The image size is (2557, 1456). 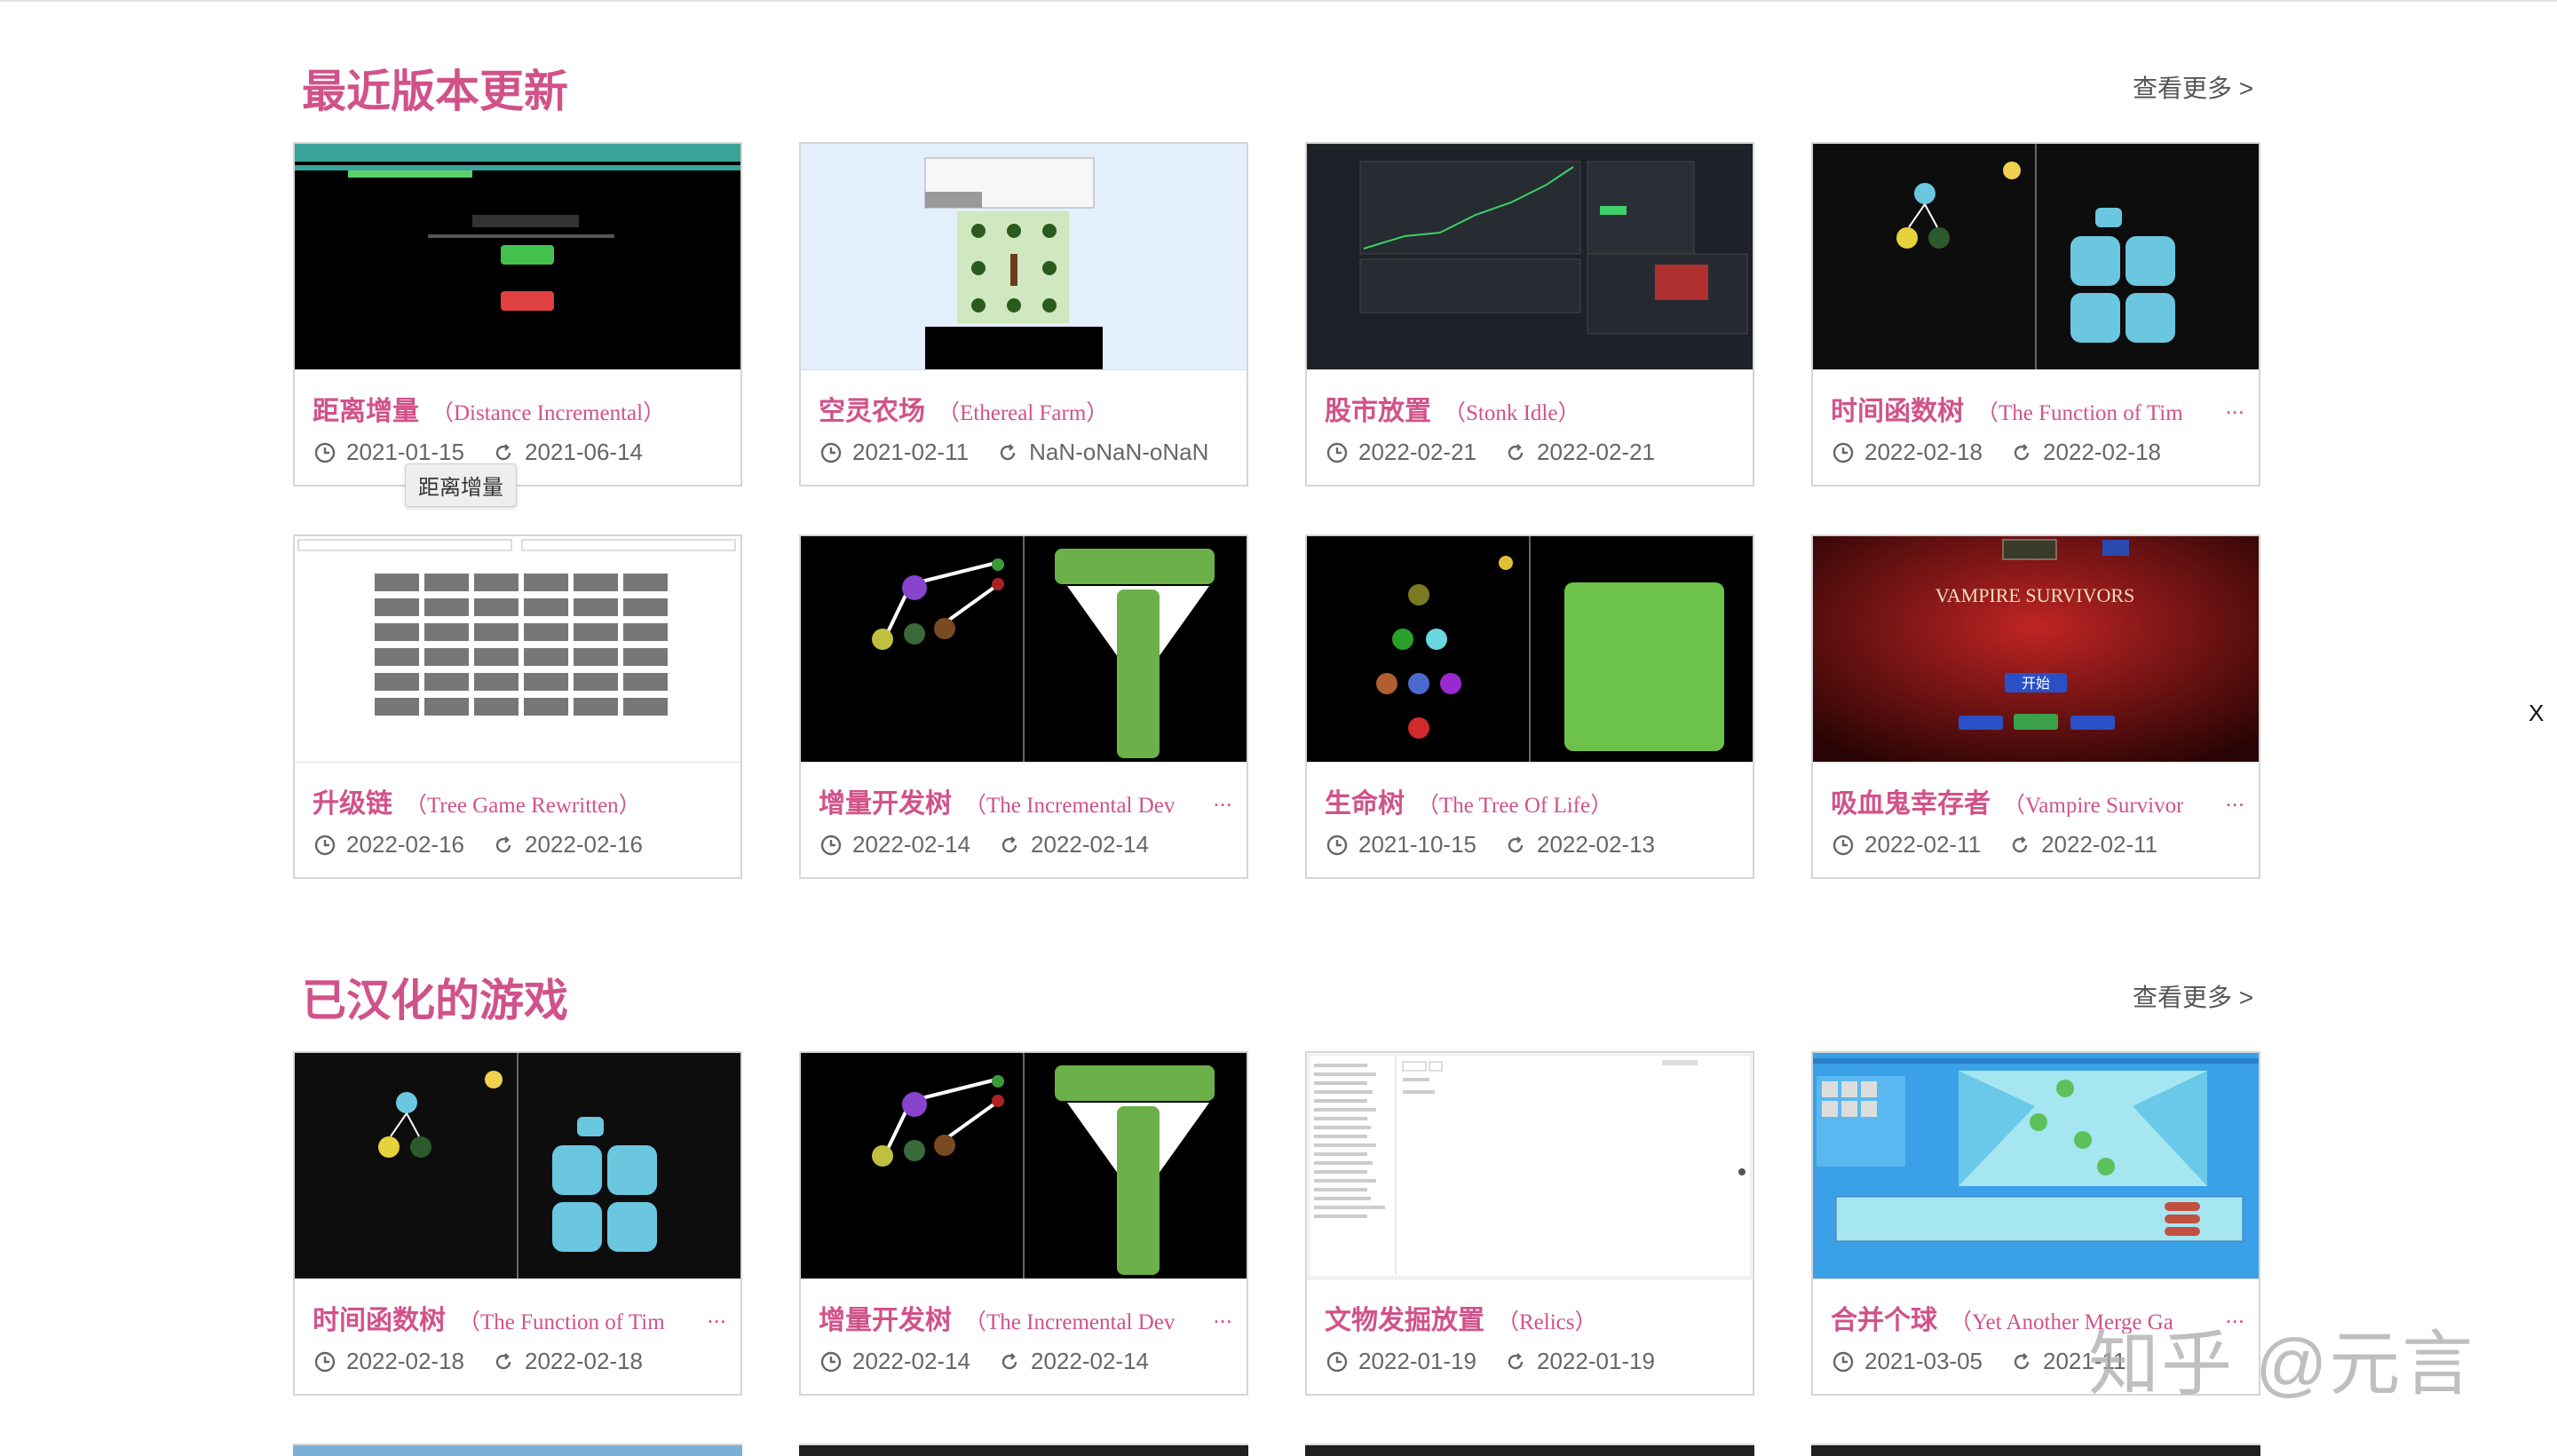 I want to click on created-date: 2022-02-21, so click(x=1417, y=452).